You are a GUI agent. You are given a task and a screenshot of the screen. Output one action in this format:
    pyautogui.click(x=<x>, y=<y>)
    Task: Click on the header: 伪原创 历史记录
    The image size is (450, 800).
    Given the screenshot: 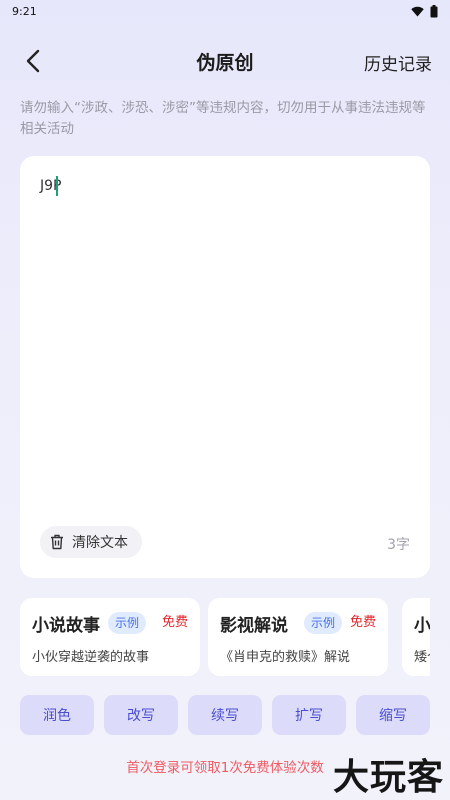 What is the action you would take?
    pyautogui.click(x=225, y=61)
    